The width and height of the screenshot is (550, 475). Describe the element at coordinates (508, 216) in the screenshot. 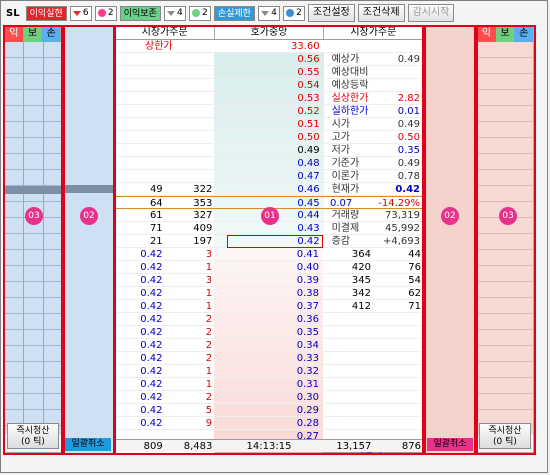

I see `badge-03-right: 03` at that location.